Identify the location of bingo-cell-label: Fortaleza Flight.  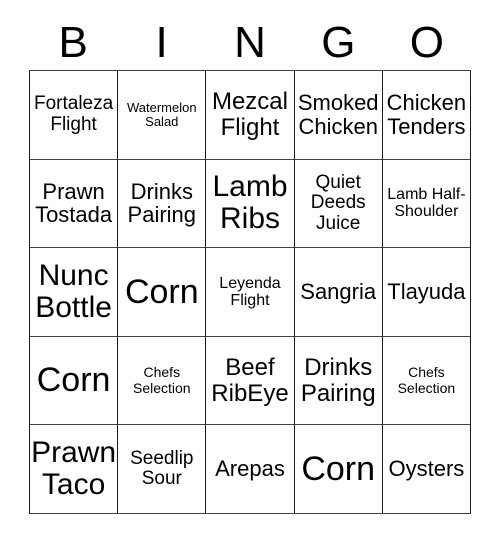
(73, 114).